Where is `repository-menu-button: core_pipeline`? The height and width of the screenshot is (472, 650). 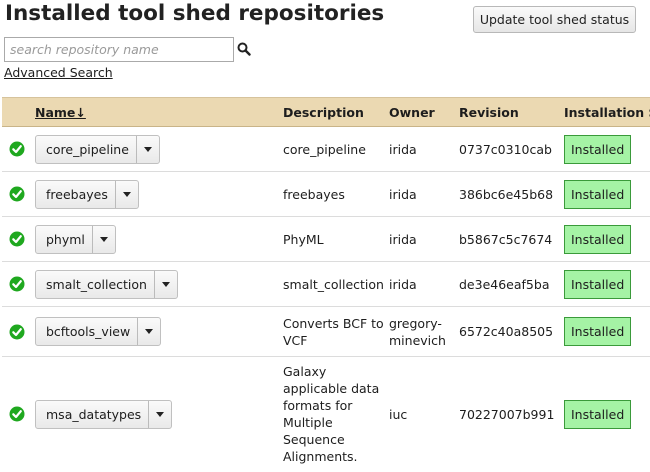 repository-menu-button: core_pipeline is located at coordinates (97, 149).